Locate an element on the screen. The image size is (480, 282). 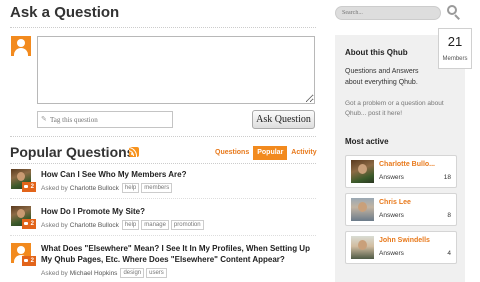
members-count-box: 21 Members is located at coordinates (455, 48).